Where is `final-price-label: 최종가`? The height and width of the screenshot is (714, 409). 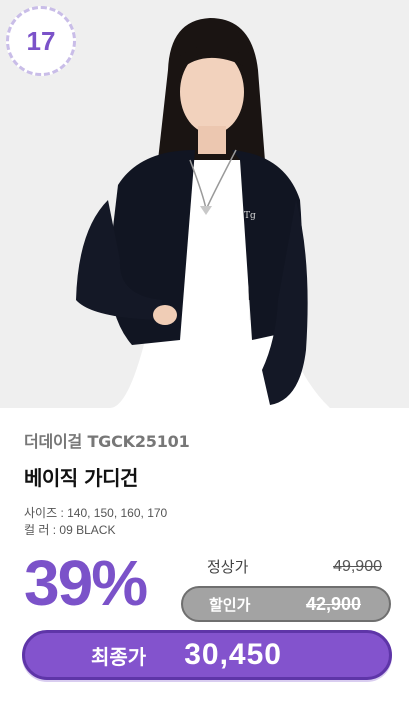
final-price-label: 최종가 is located at coordinates (119, 656).